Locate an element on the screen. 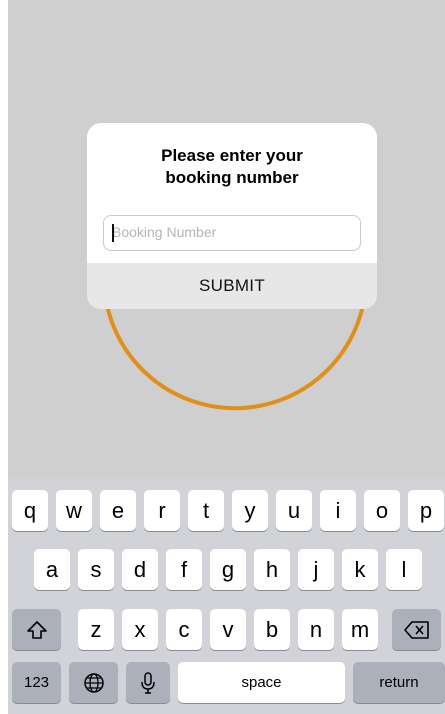  key-k: k is located at coordinates (360, 569).